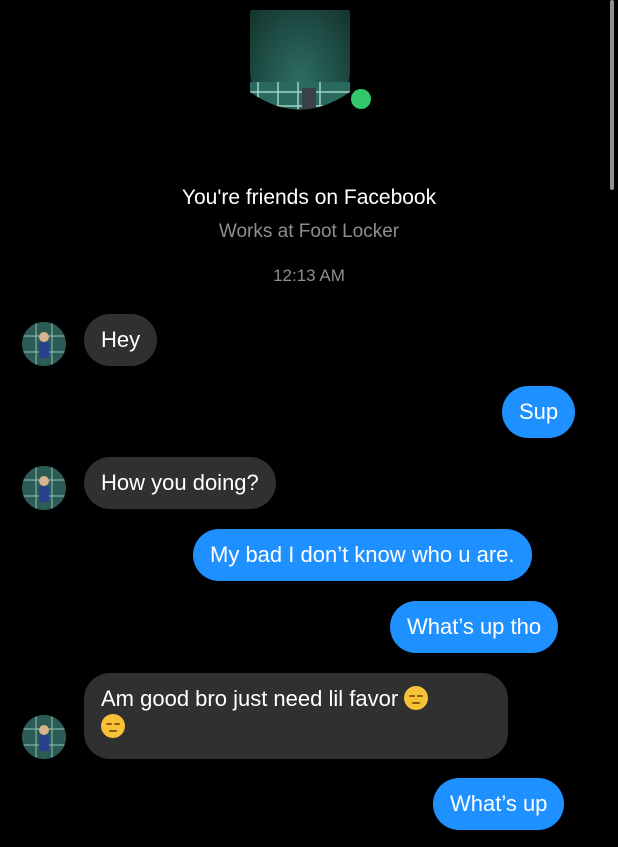  I want to click on message-bubble-outgoing: Sup, so click(539, 412).